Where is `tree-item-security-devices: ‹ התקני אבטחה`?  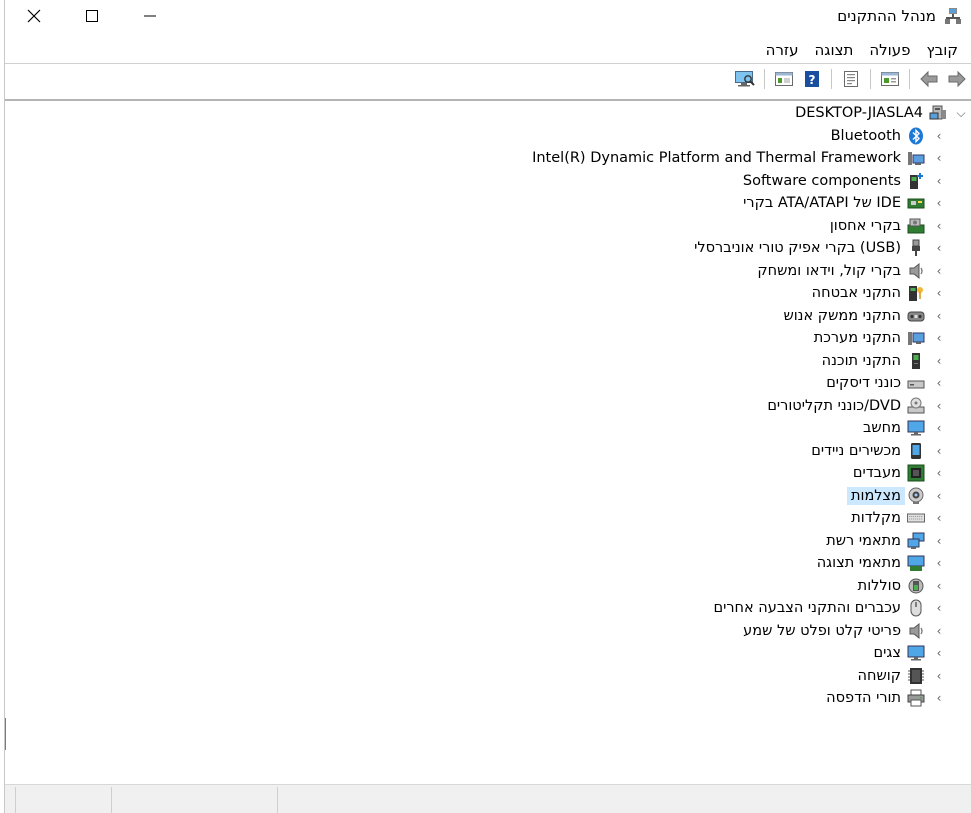
tree-item-security-devices: ‹ התקני אבטחה is located at coordinates (488, 293).